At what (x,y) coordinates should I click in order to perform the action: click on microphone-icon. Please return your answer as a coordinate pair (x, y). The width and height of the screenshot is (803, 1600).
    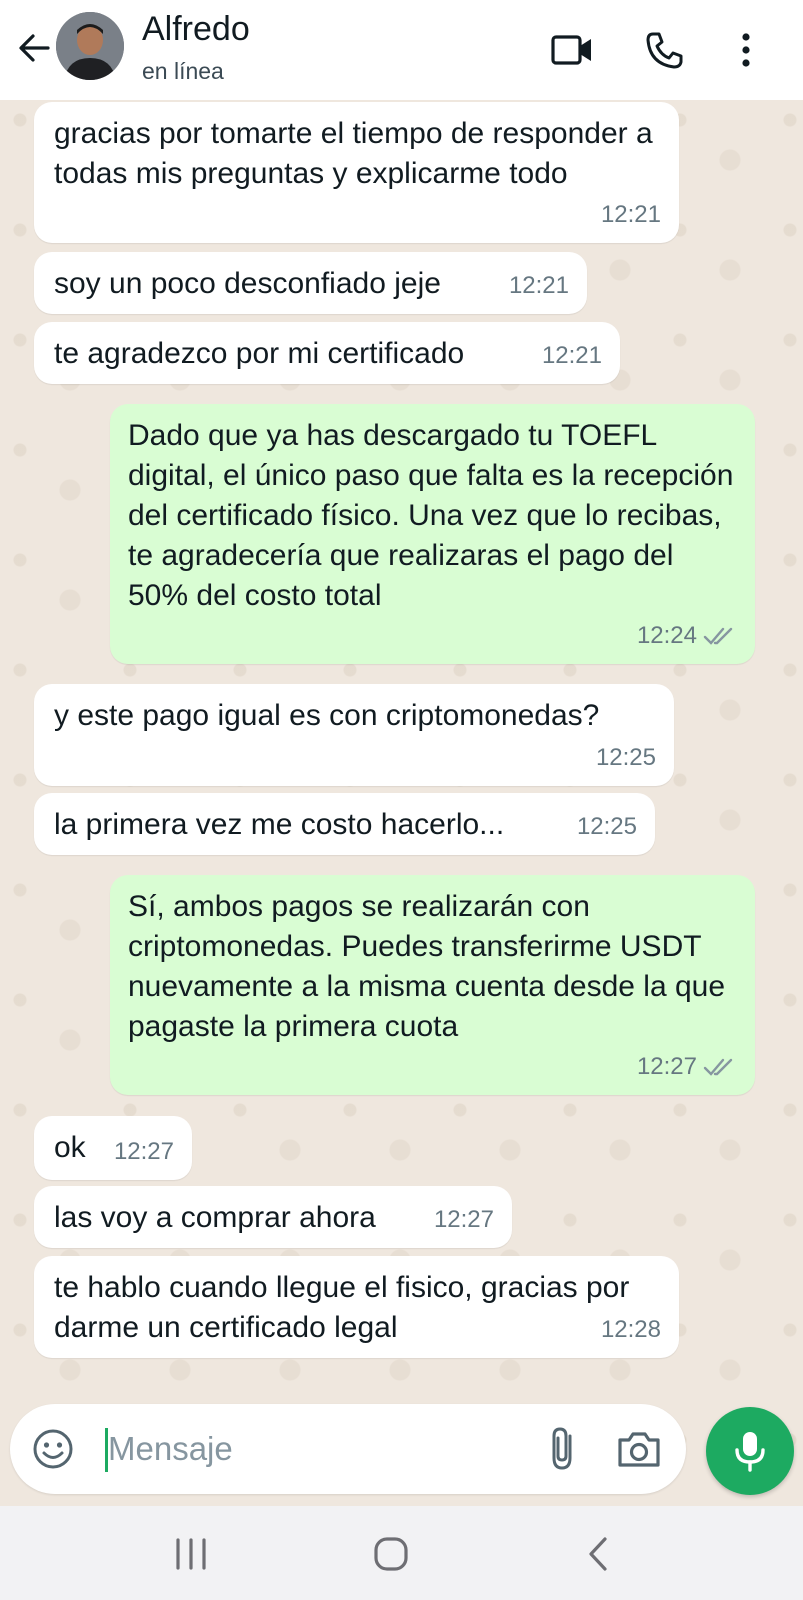
    Looking at the image, I should click on (750, 1452).